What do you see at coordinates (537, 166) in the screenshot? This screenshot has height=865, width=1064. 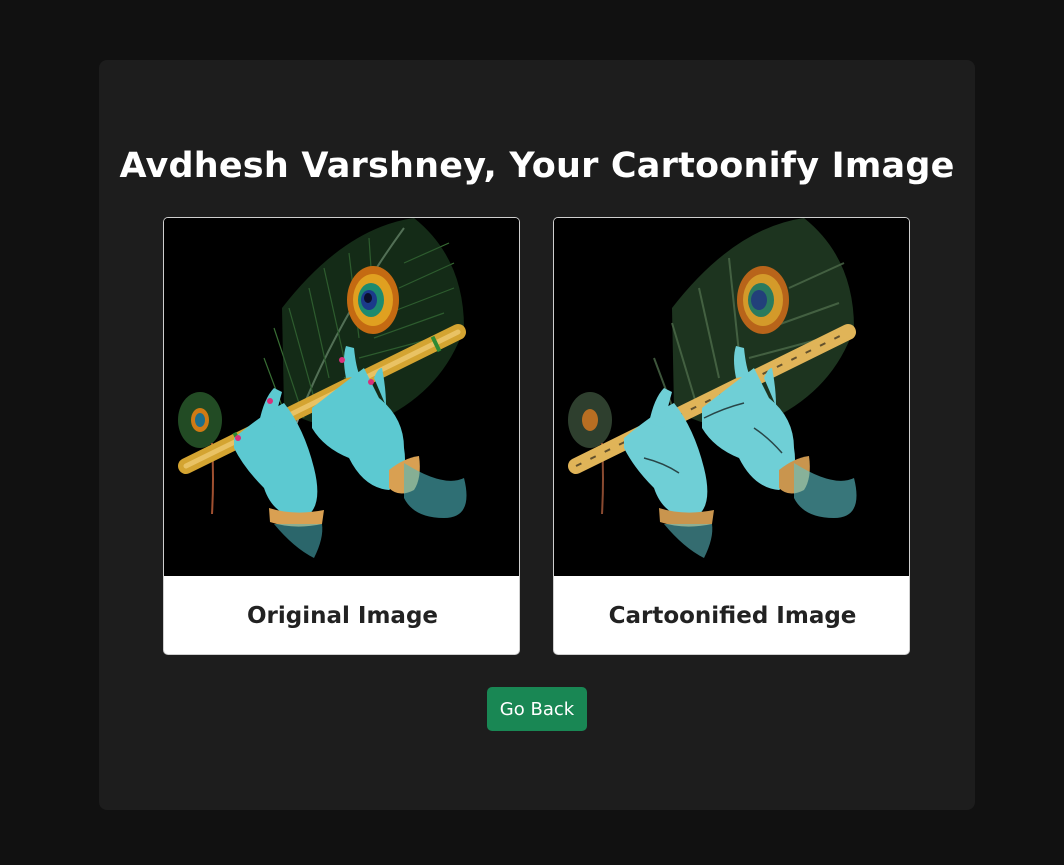 I see `page-title: Avdhesh Varshney, Your Cartoonify Image` at bounding box center [537, 166].